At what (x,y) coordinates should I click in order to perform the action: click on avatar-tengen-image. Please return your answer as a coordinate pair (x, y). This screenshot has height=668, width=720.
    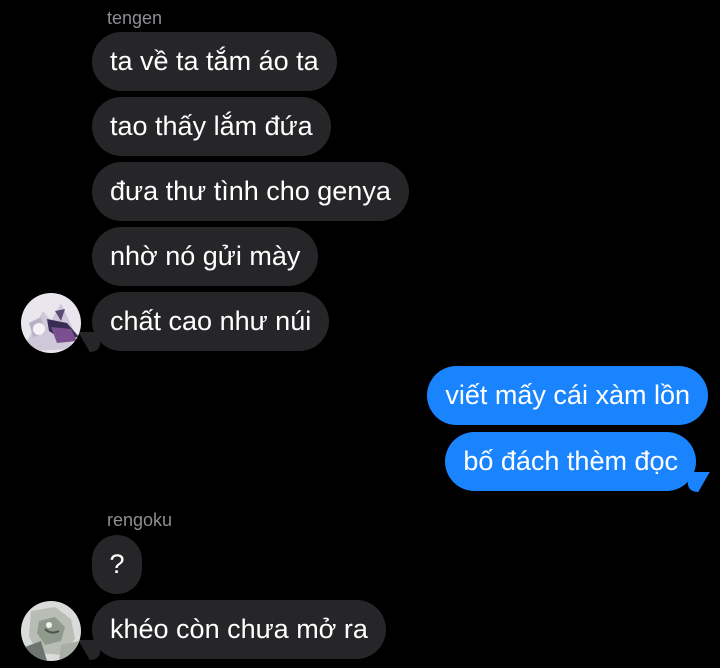
    Looking at the image, I should click on (51, 323).